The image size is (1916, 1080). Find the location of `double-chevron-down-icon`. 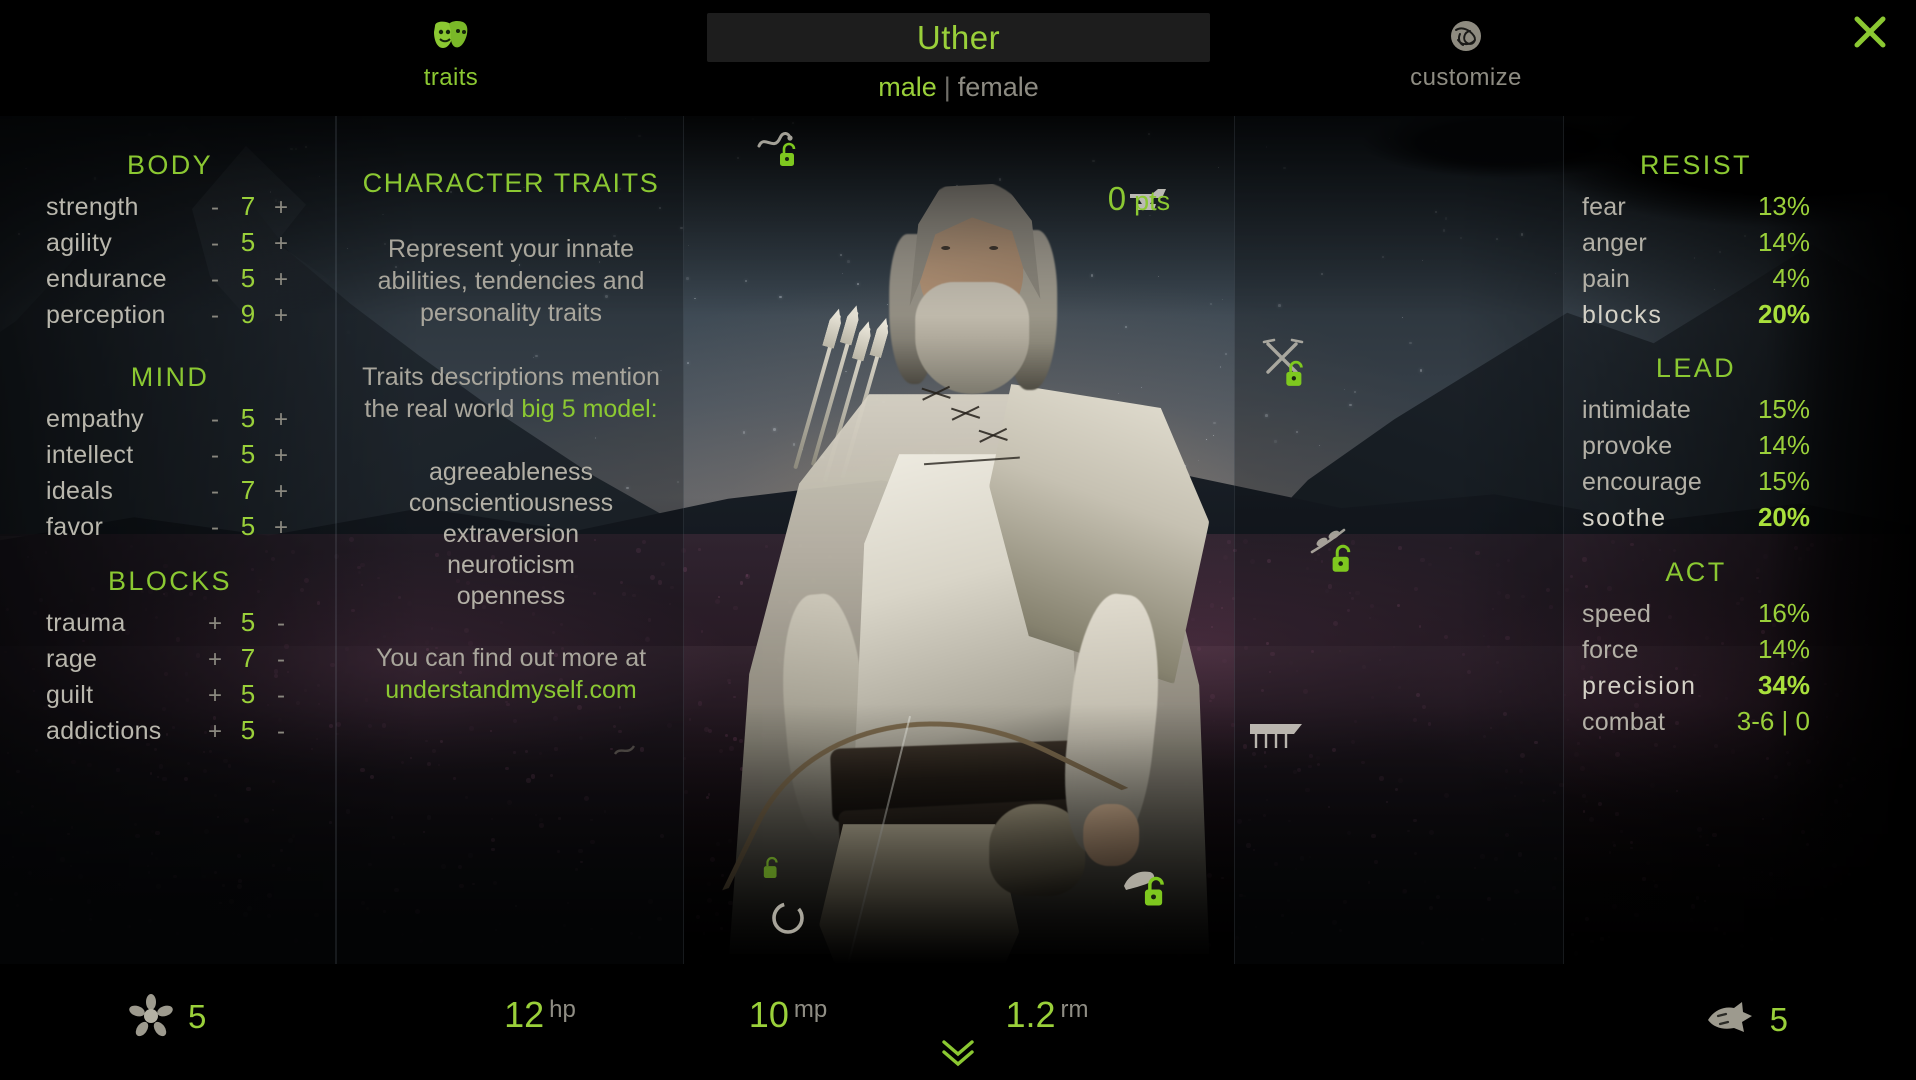

double-chevron-down-icon is located at coordinates (958, 1053).